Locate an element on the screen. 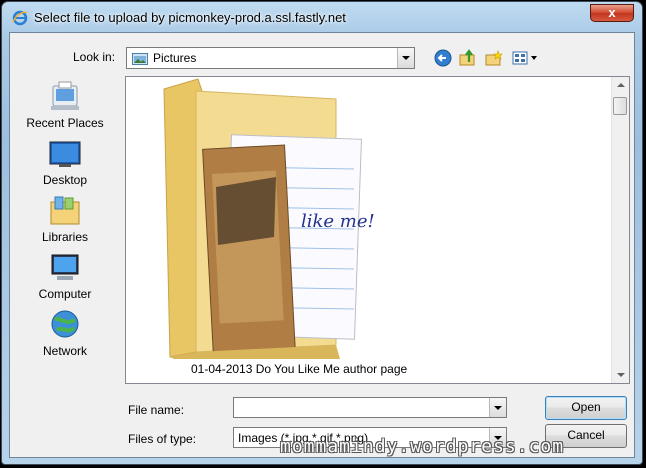 Image resolution: width=646 pixels, height=468 pixels. network-icon is located at coordinates (65, 325).